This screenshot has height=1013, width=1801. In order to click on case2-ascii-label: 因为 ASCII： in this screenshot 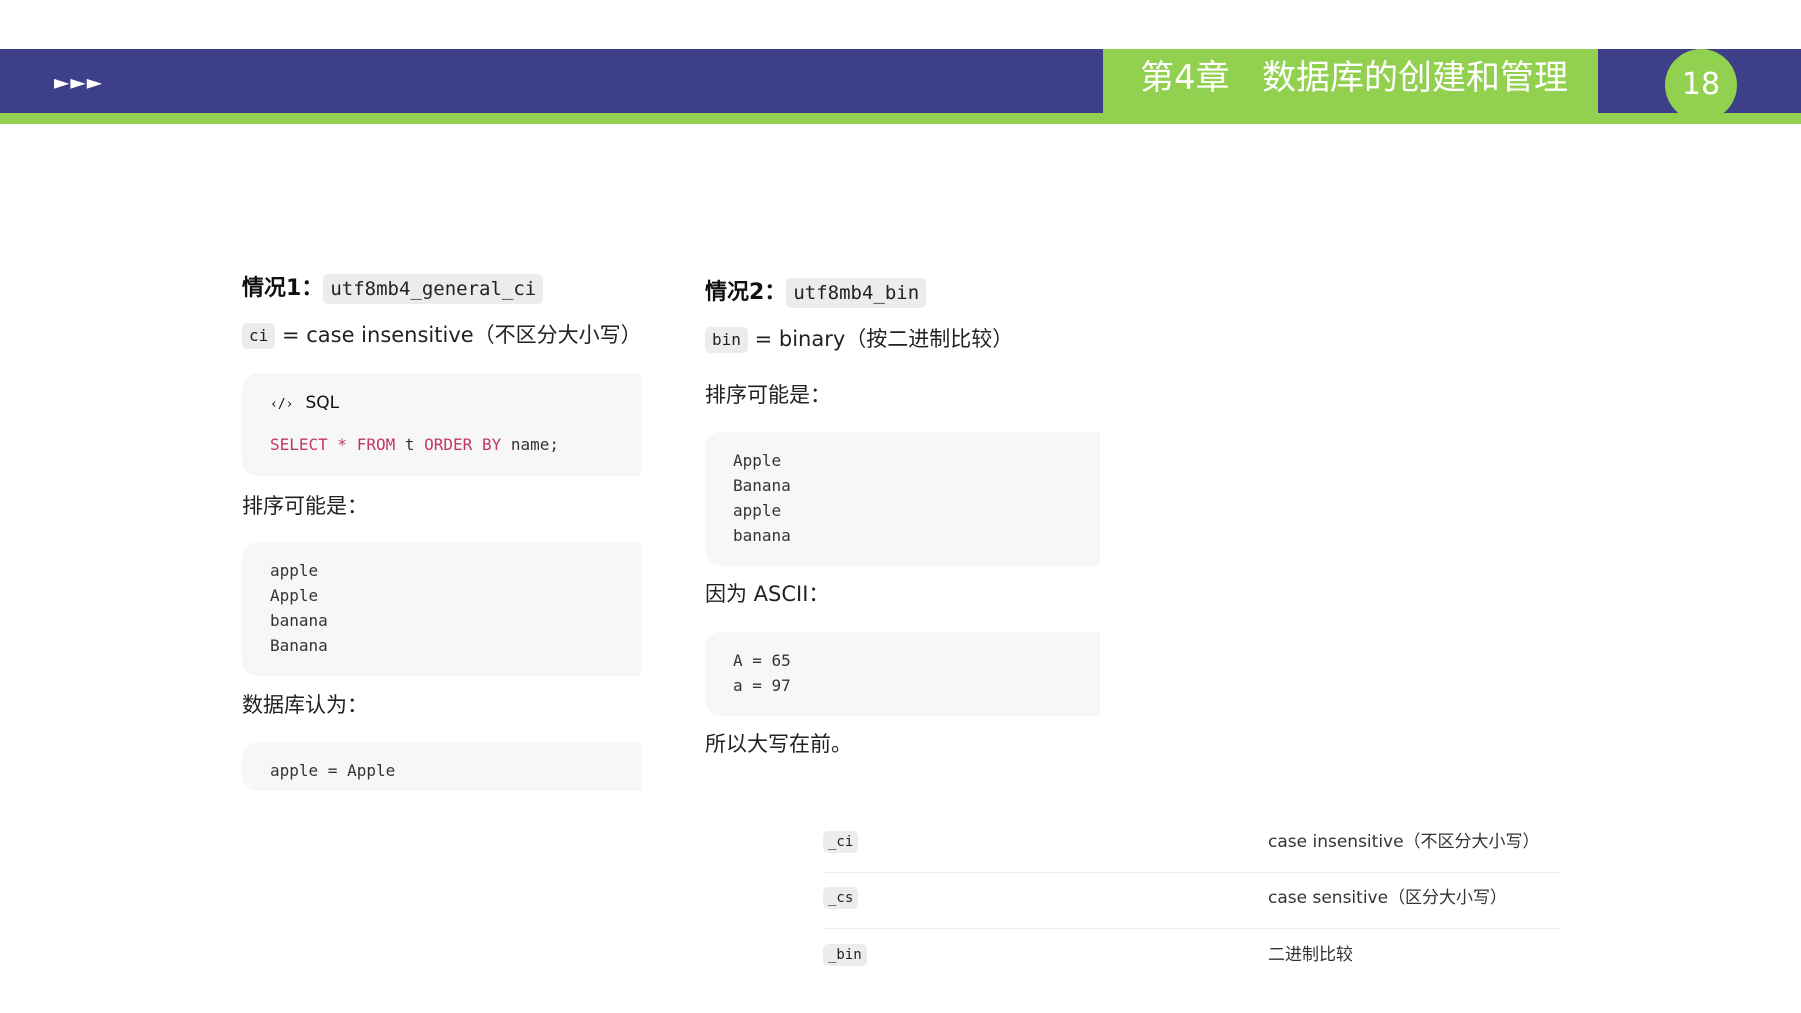, I will do `click(767, 594)`.